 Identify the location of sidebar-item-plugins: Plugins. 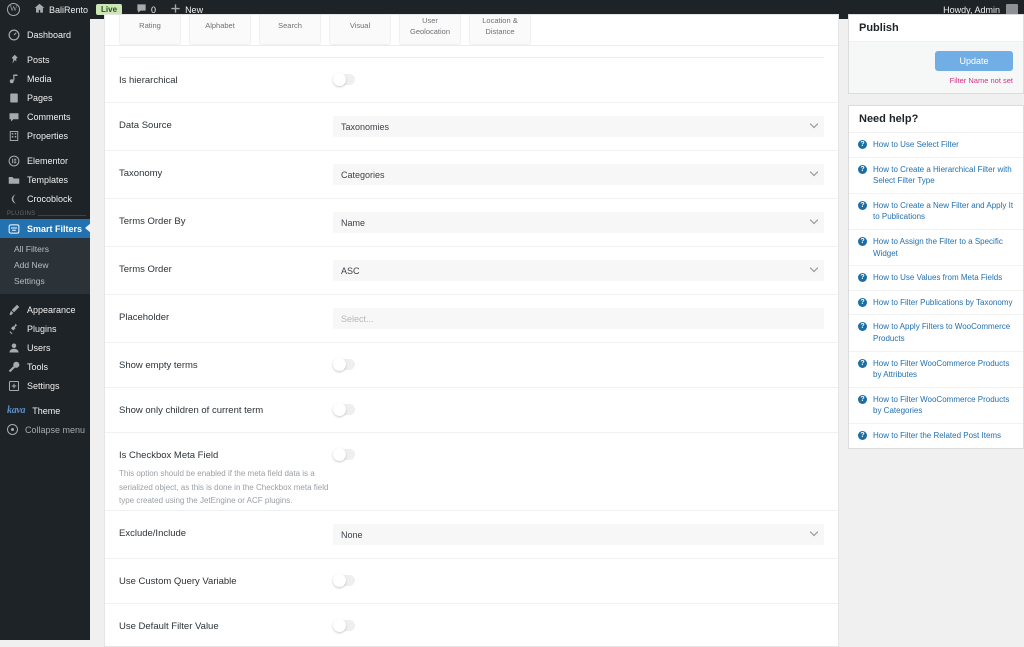
(45, 328).